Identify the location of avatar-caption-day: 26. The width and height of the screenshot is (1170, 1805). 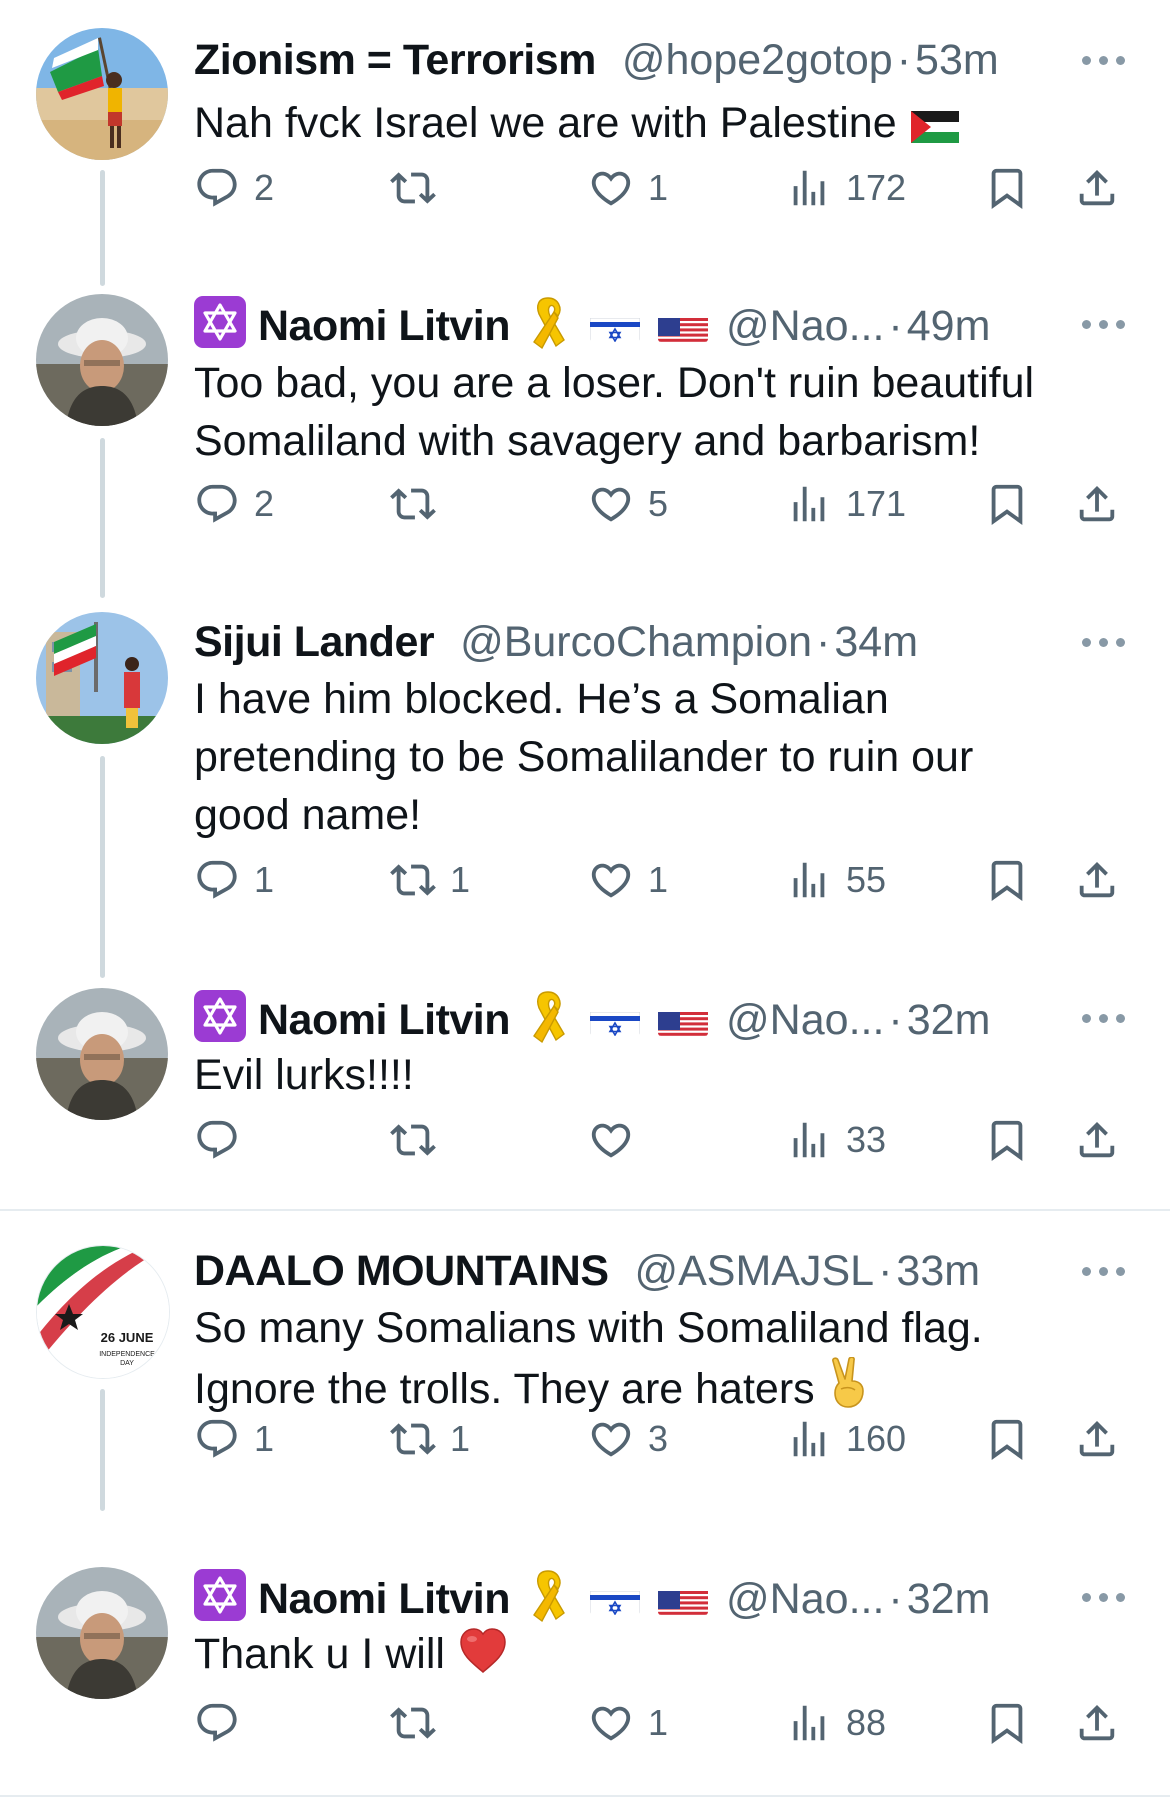
(108, 1337).